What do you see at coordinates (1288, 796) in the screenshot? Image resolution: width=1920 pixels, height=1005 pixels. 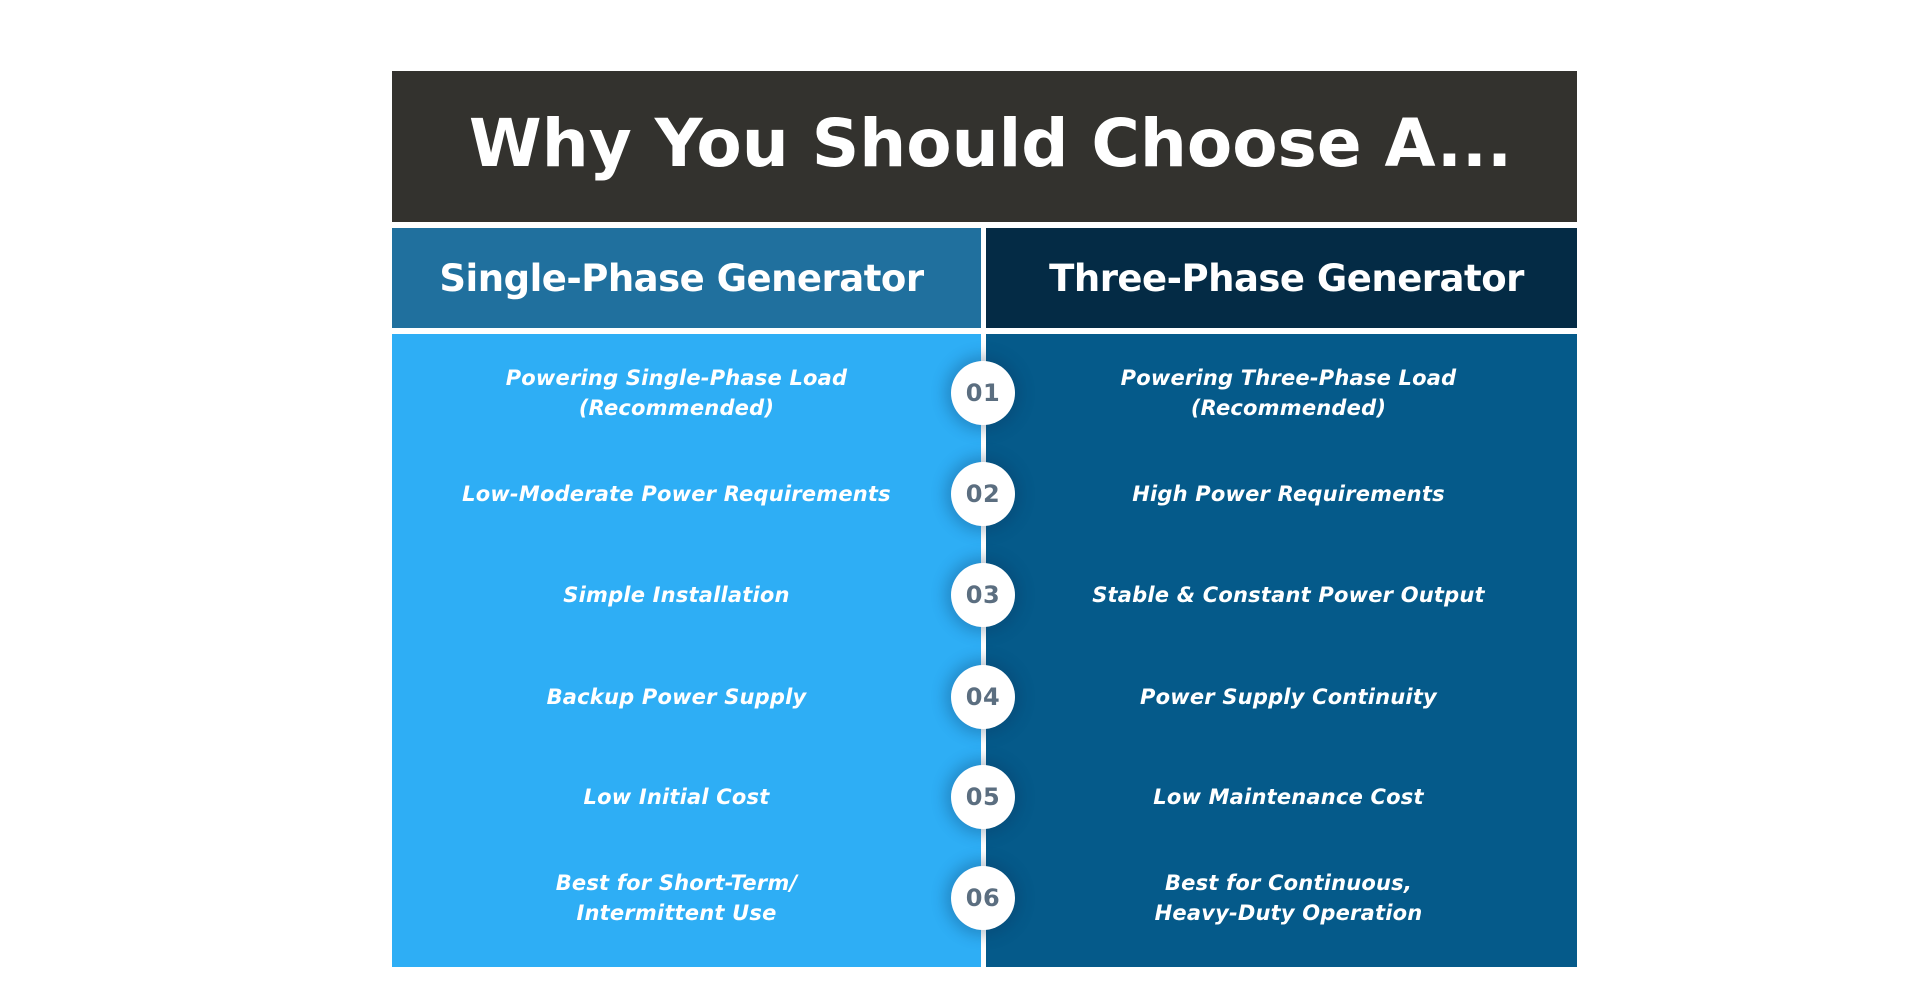 I see `three-phase-reason: Low Maintenance Cost` at bounding box center [1288, 796].